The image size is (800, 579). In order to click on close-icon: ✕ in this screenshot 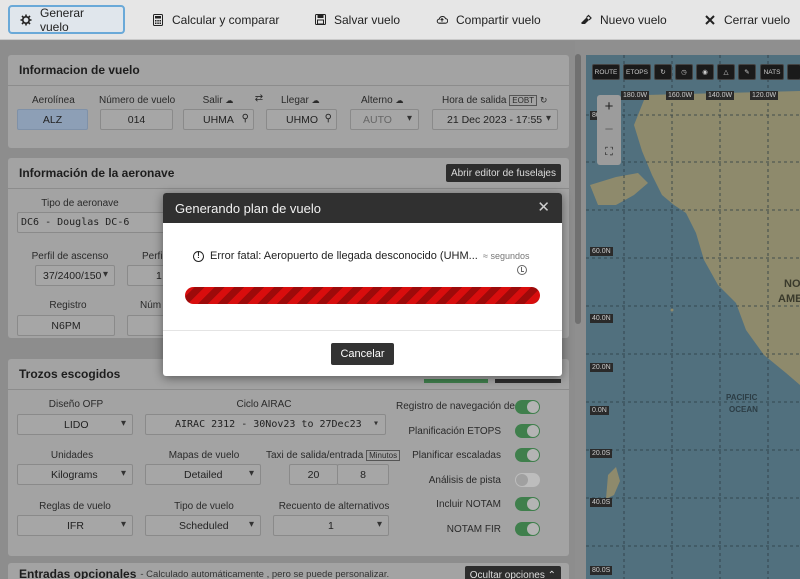, I will do `click(543, 207)`.